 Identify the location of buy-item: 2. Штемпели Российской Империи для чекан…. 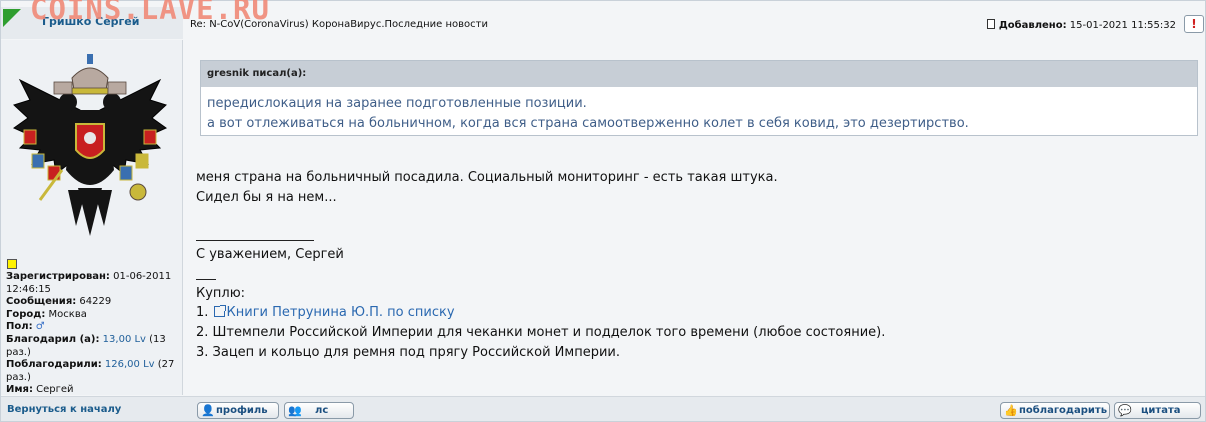
(541, 332).